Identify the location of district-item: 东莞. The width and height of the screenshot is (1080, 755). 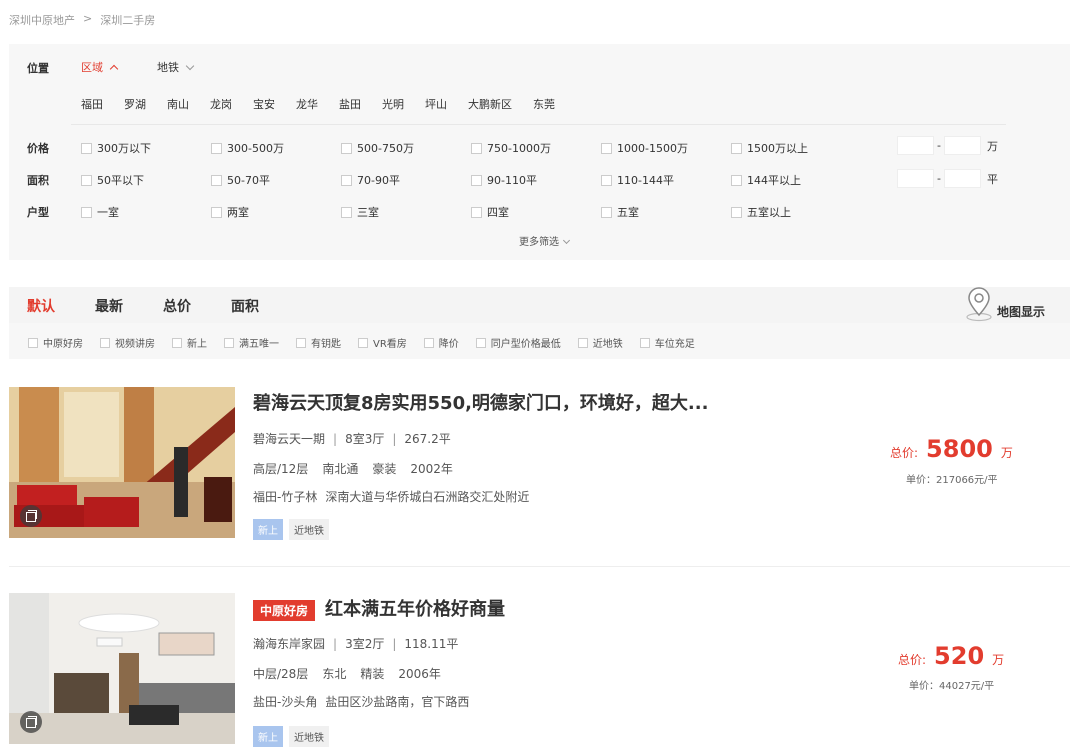
(544, 104).